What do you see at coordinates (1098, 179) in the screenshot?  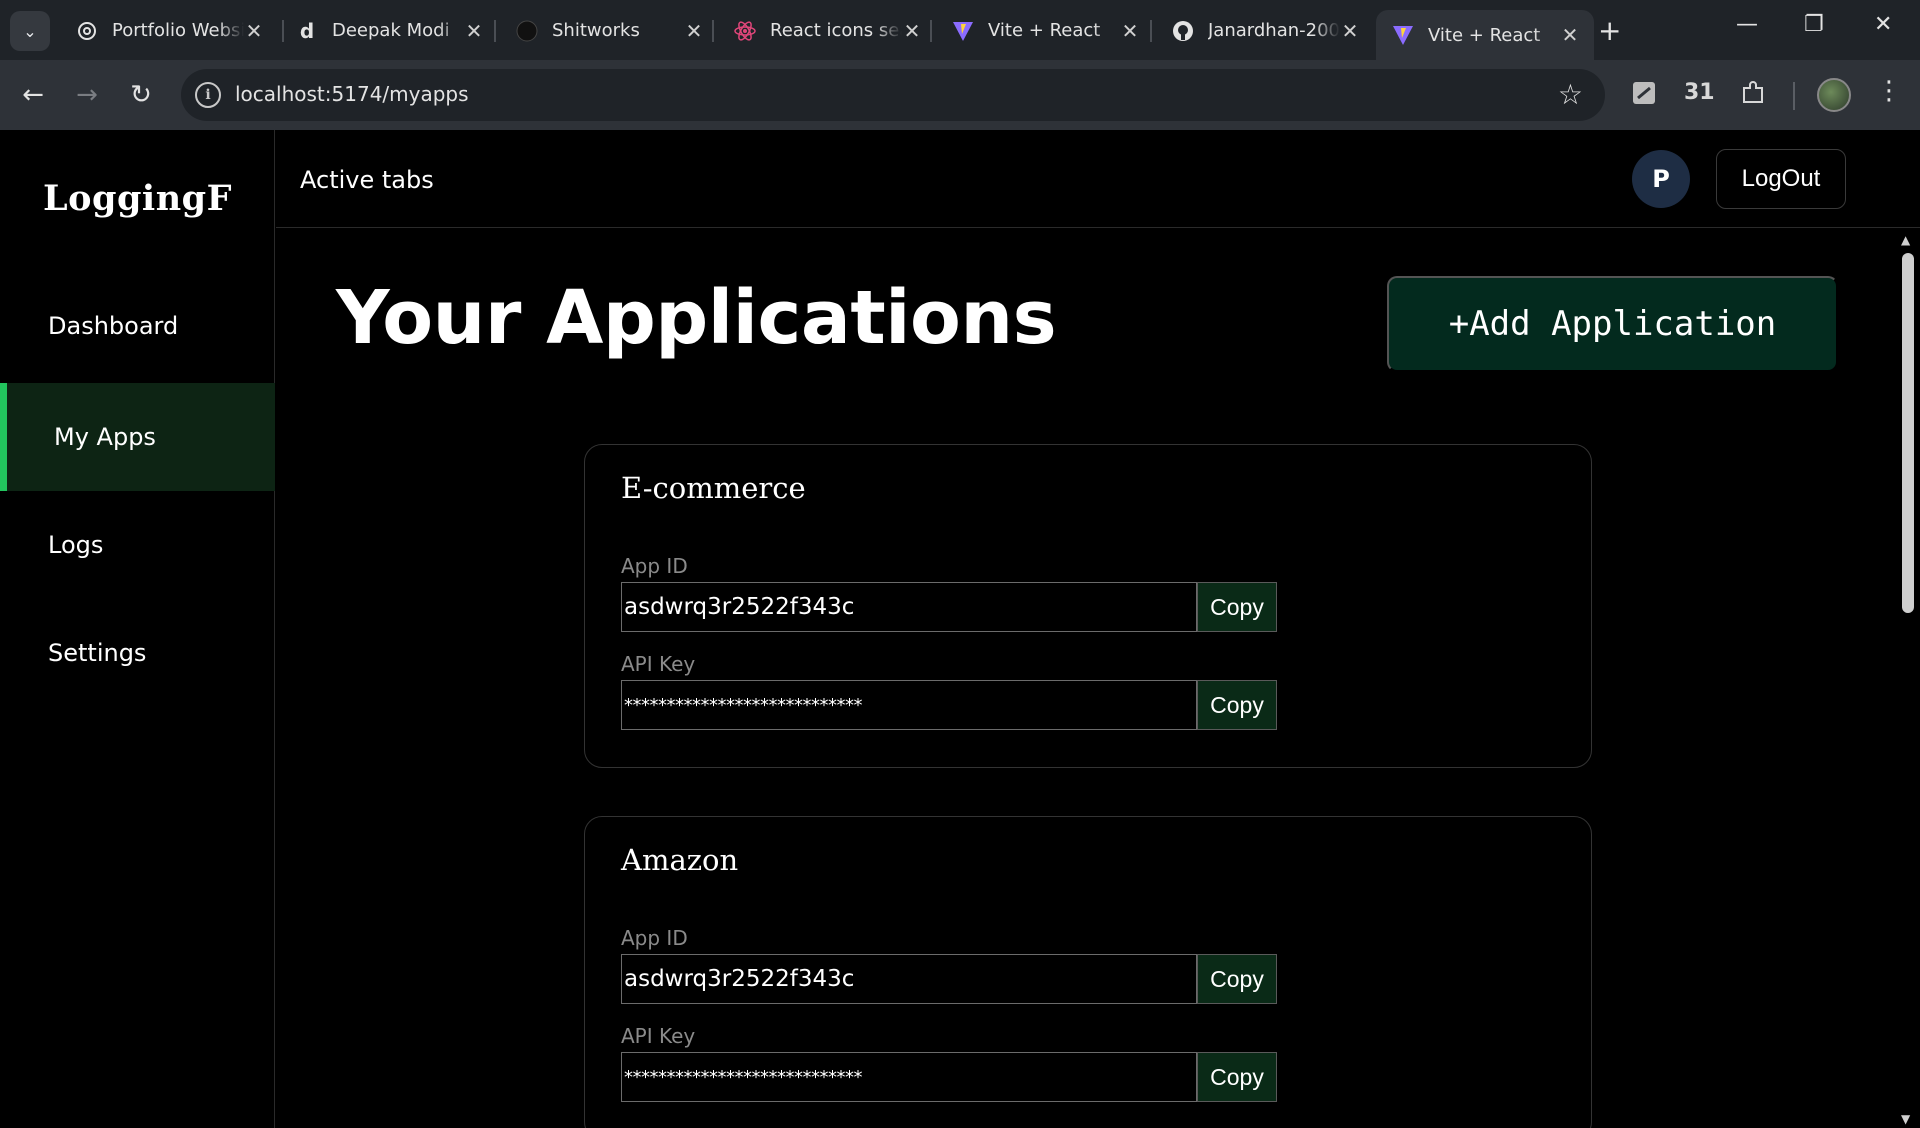 I see `app-header: Active tabs P LogOut` at bounding box center [1098, 179].